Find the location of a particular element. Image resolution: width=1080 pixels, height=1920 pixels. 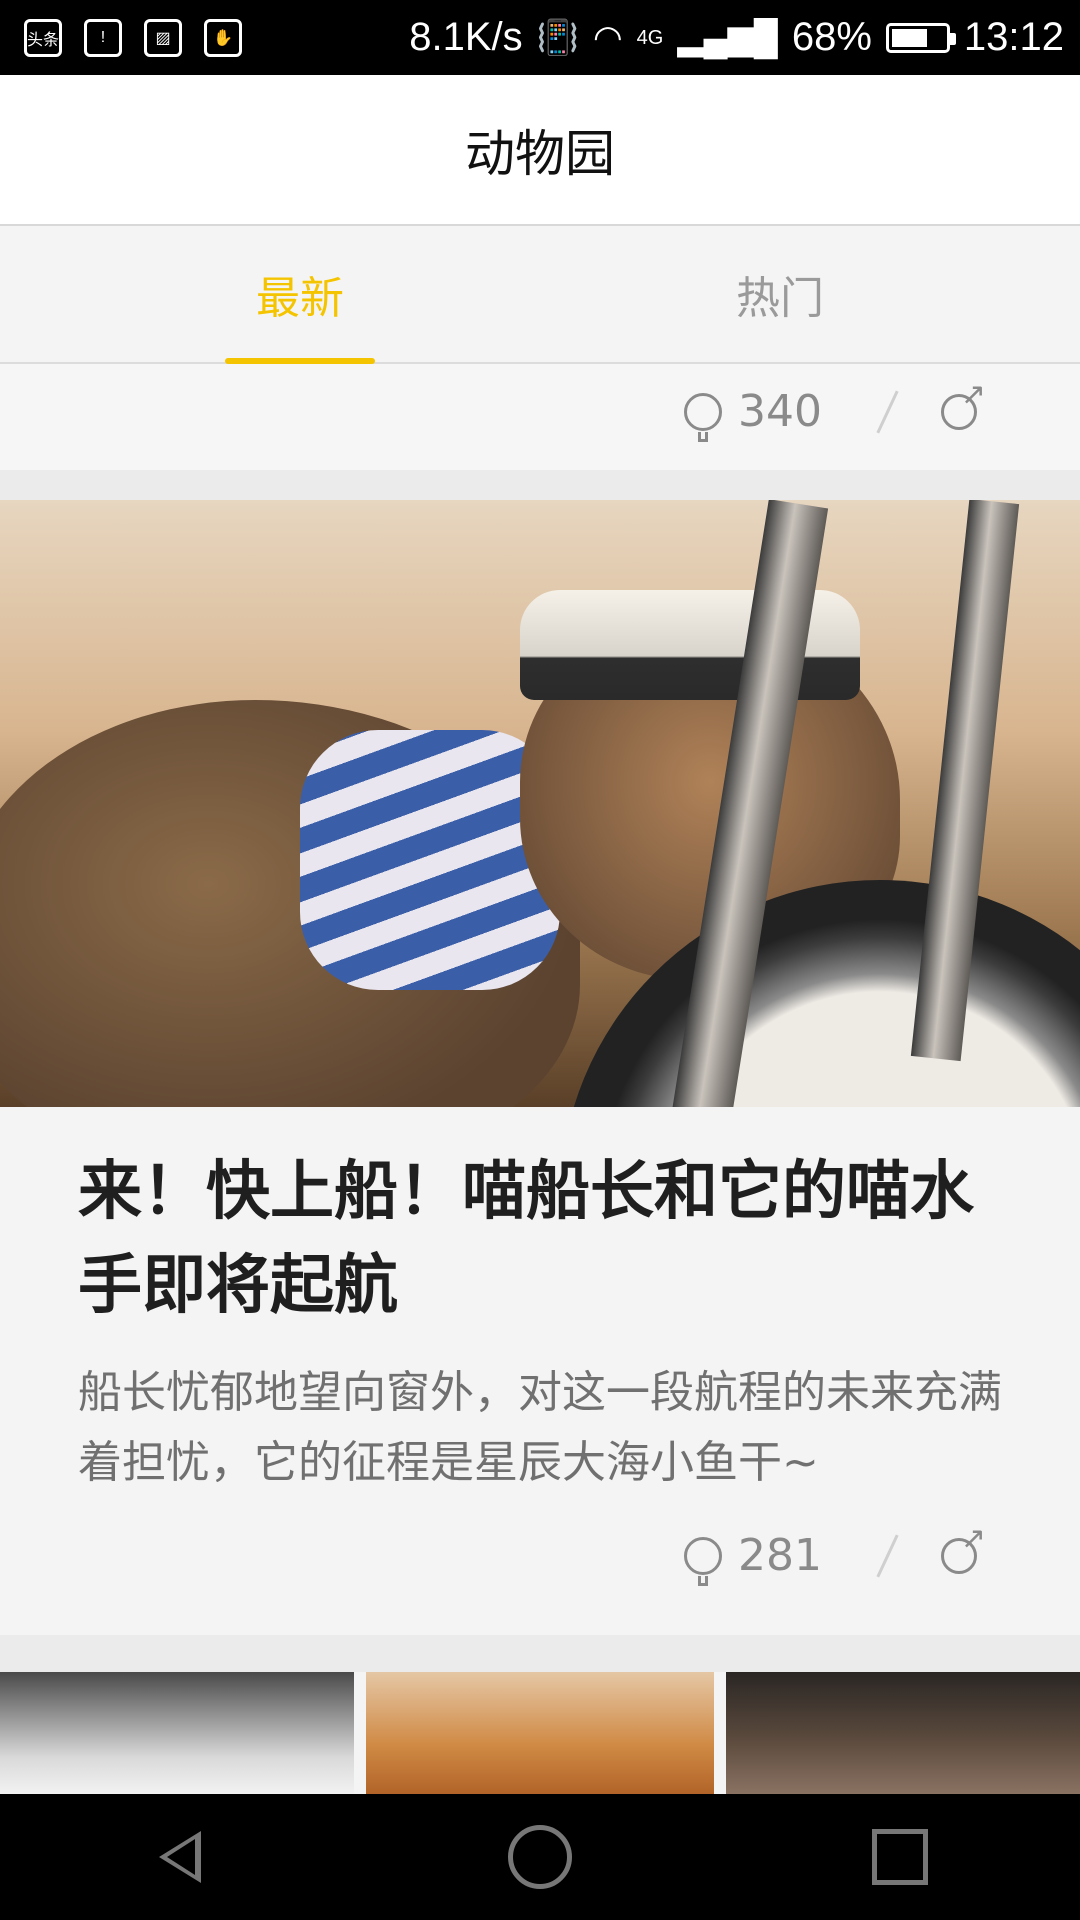

home-icon is located at coordinates (540, 1857).